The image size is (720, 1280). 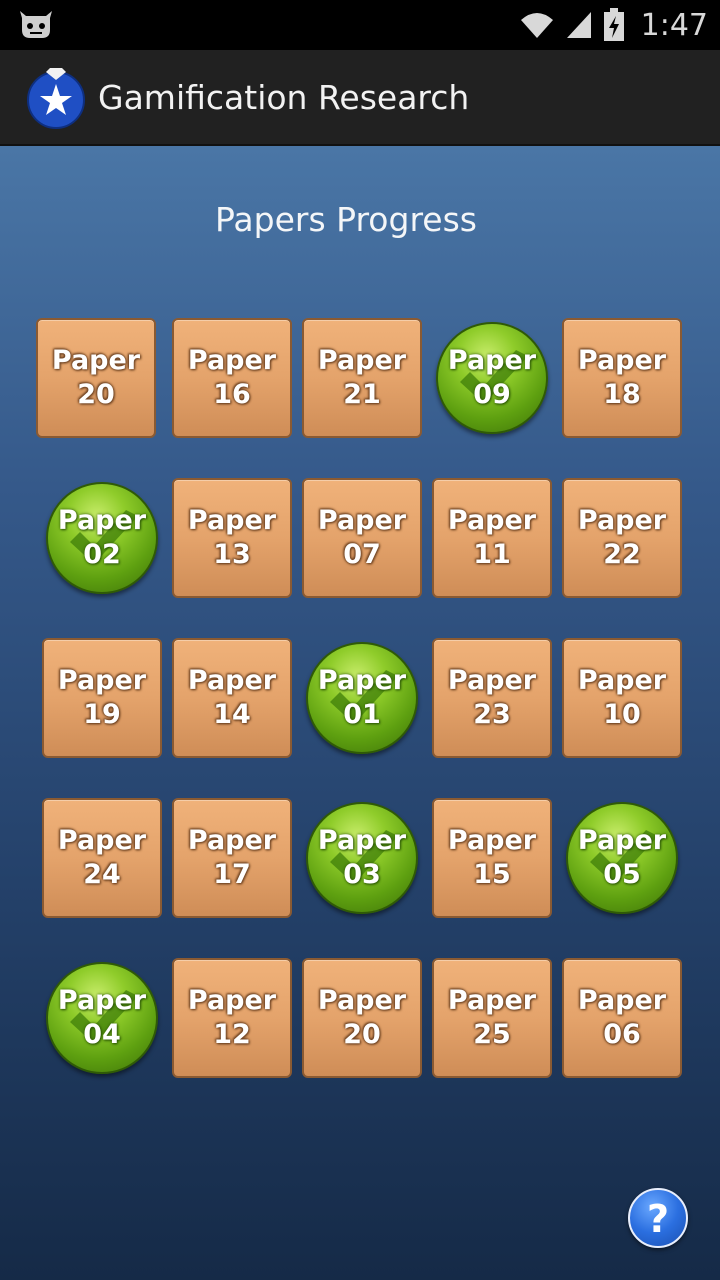 What do you see at coordinates (536, 25) in the screenshot?
I see `wifi-icon` at bounding box center [536, 25].